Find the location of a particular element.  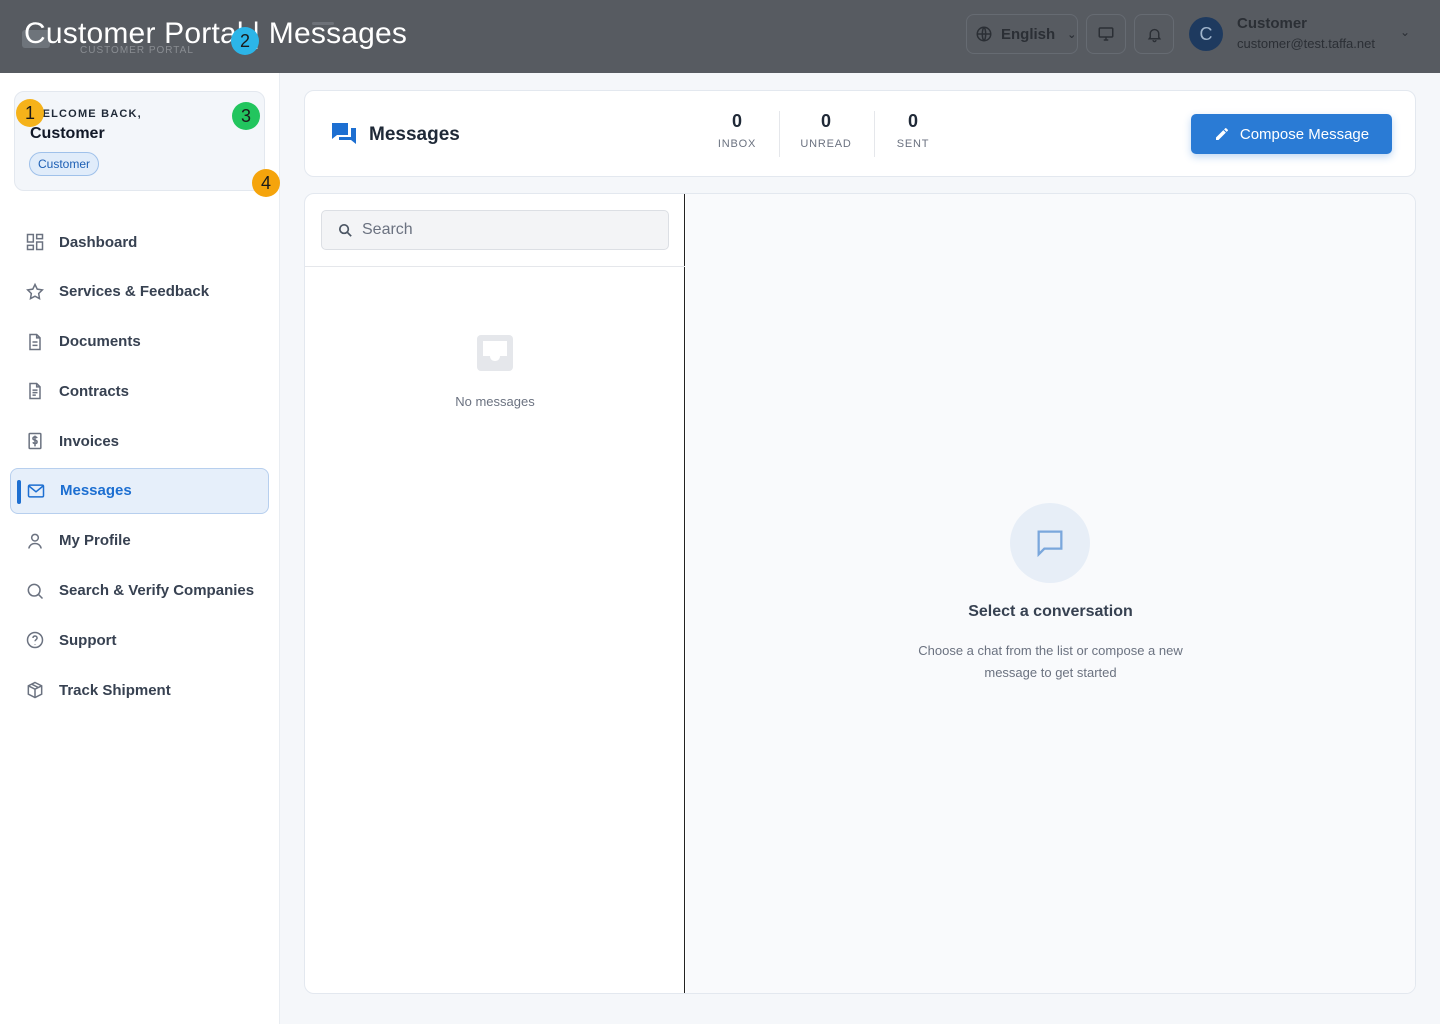

pencil-icon is located at coordinates (1221, 133).